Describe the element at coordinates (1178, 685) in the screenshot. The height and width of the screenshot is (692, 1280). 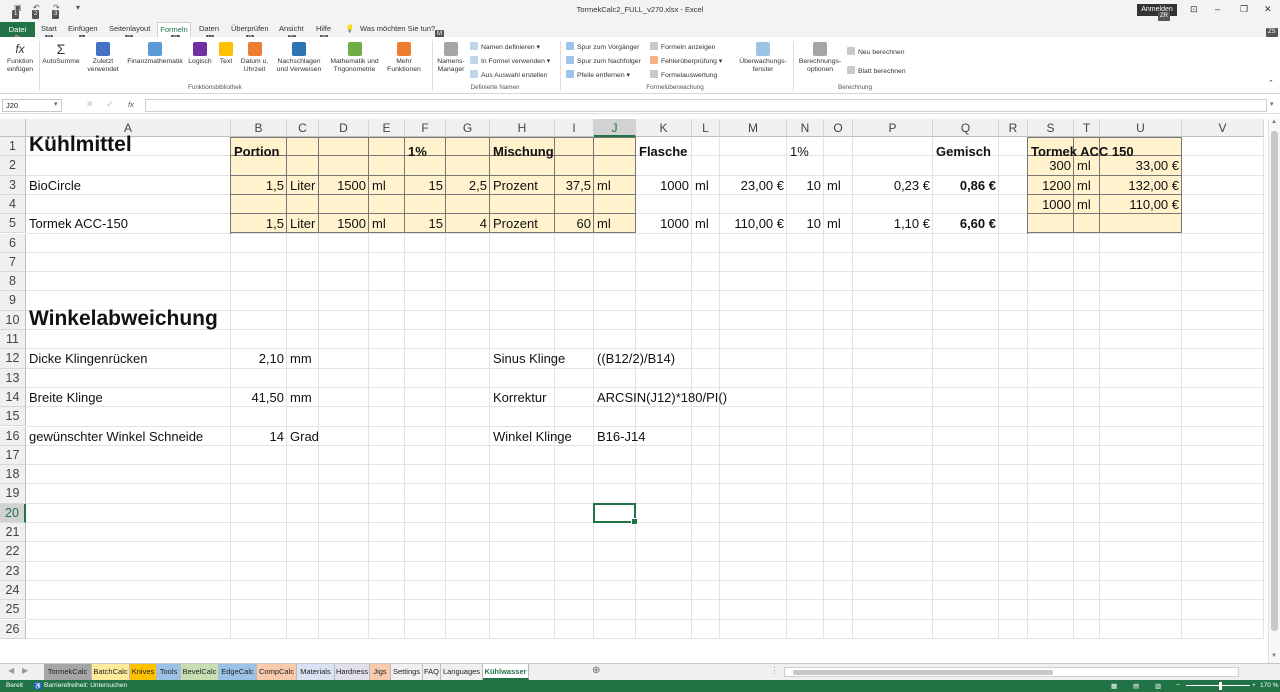
I see `zoom-out-icon: −` at that location.